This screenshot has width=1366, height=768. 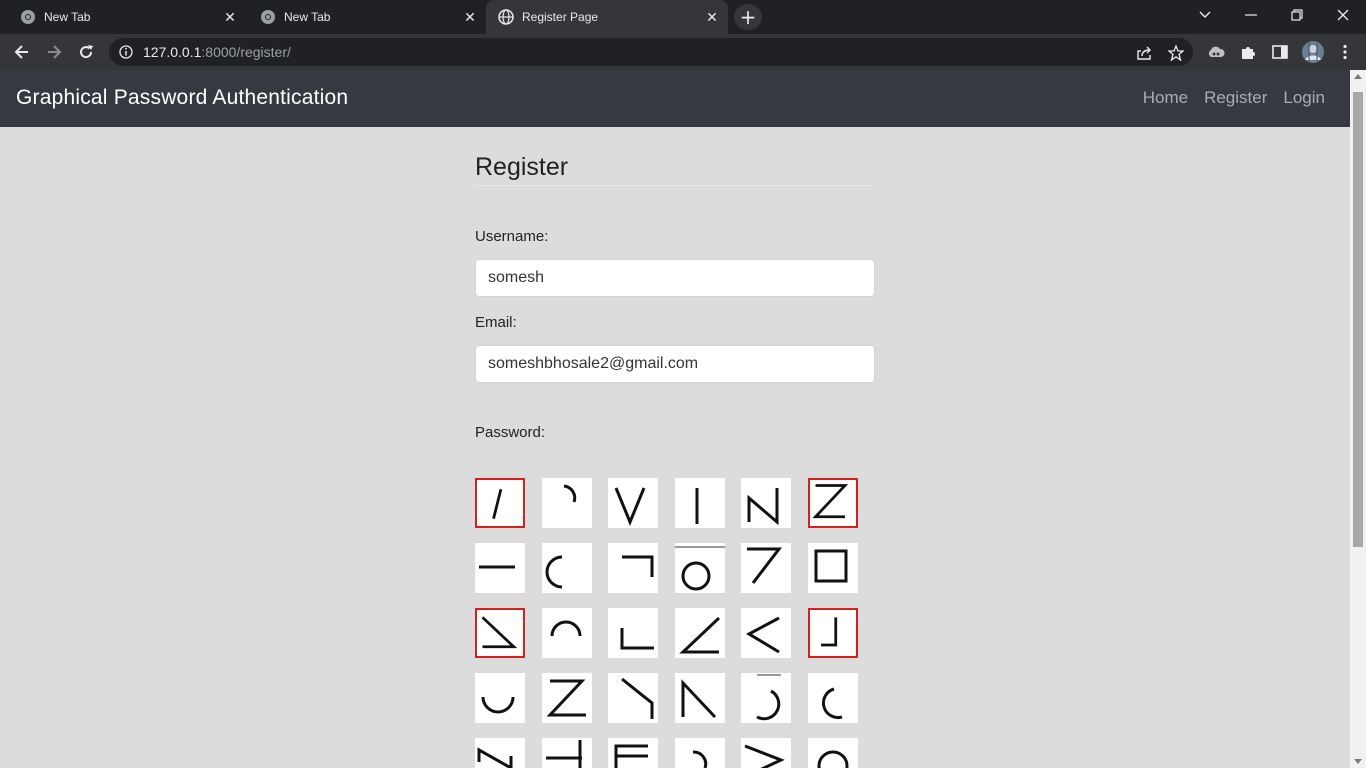 I want to click on password-tile-z, so click(x=832, y=503).